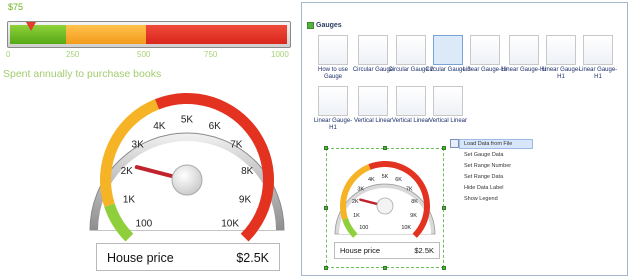 Image resolution: width=631 pixels, height=279 pixels. Describe the element at coordinates (280, 54) in the screenshot. I see `linear-gauge-tick: 1000` at that location.